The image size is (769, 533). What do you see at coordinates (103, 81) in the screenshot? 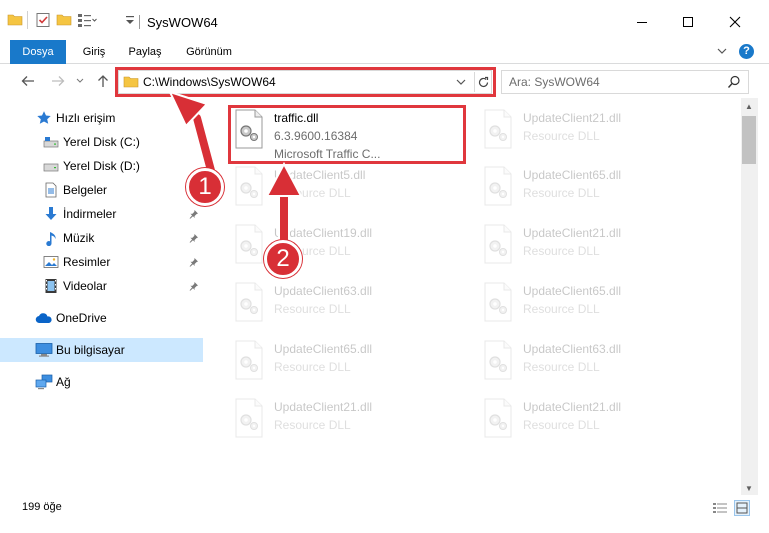
I see `up-button` at bounding box center [103, 81].